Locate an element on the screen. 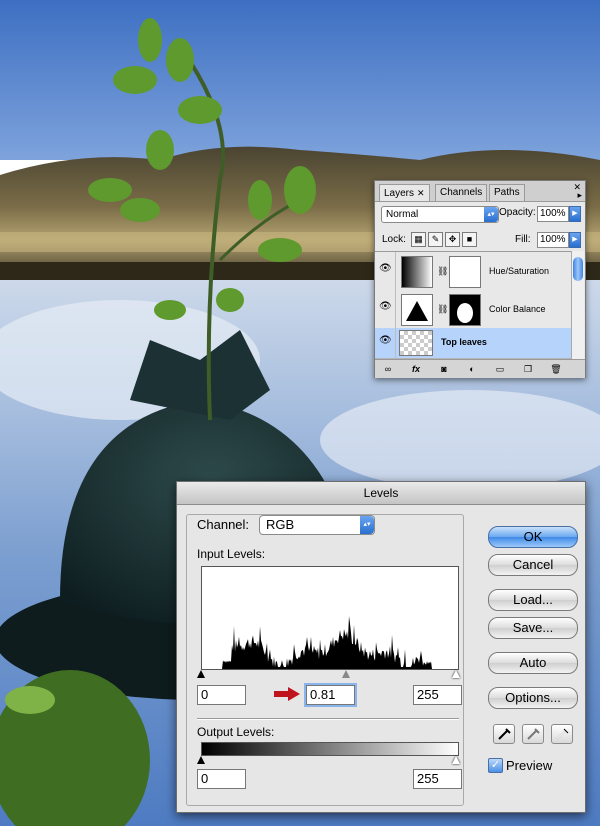  blend-mode-select: Normal ▴▾ is located at coordinates (440, 214).